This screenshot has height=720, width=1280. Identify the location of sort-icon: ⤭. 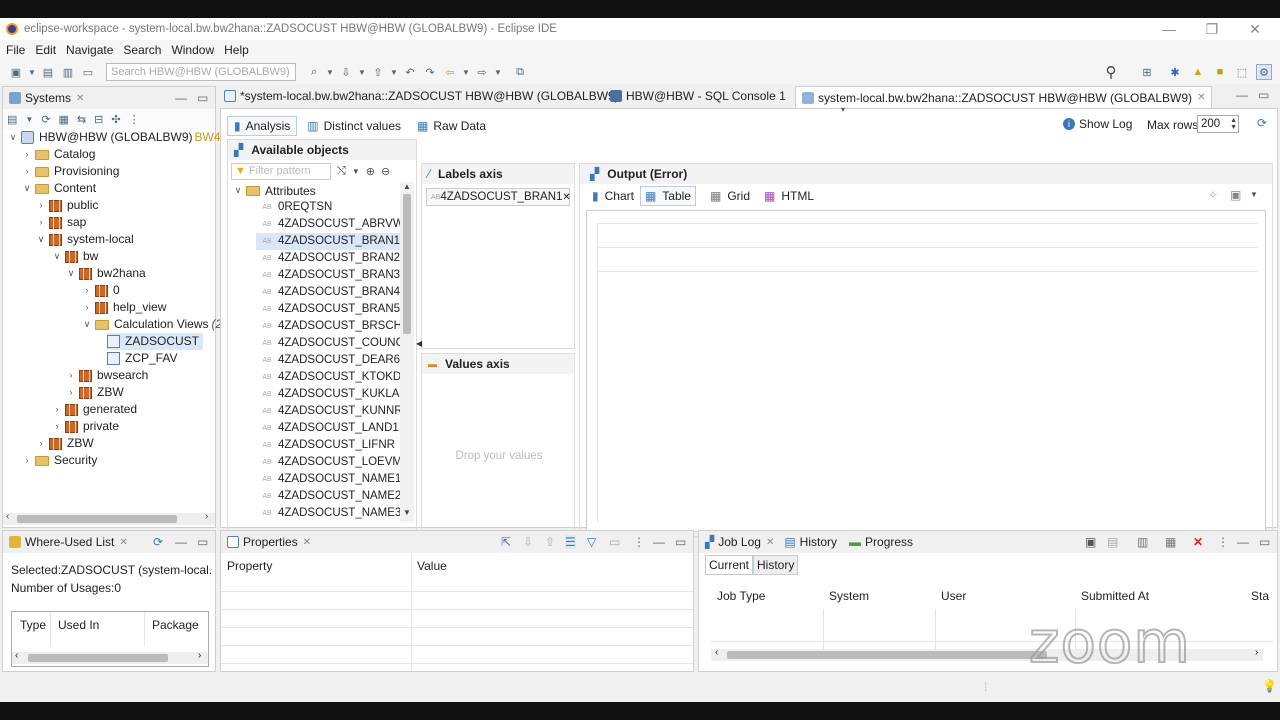
(341, 171).